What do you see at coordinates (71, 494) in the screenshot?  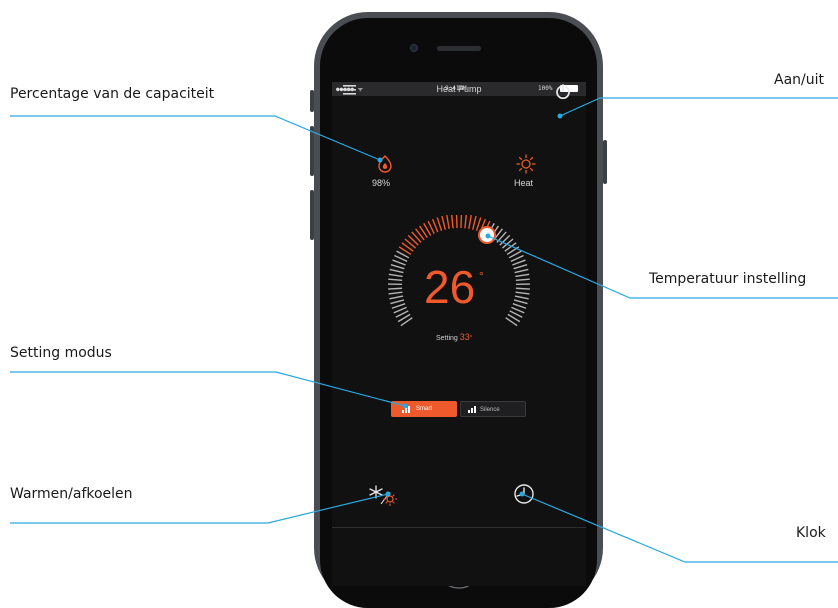 I see `callout-heat-cool-label: Warmen/afkoelen` at bounding box center [71, 494].